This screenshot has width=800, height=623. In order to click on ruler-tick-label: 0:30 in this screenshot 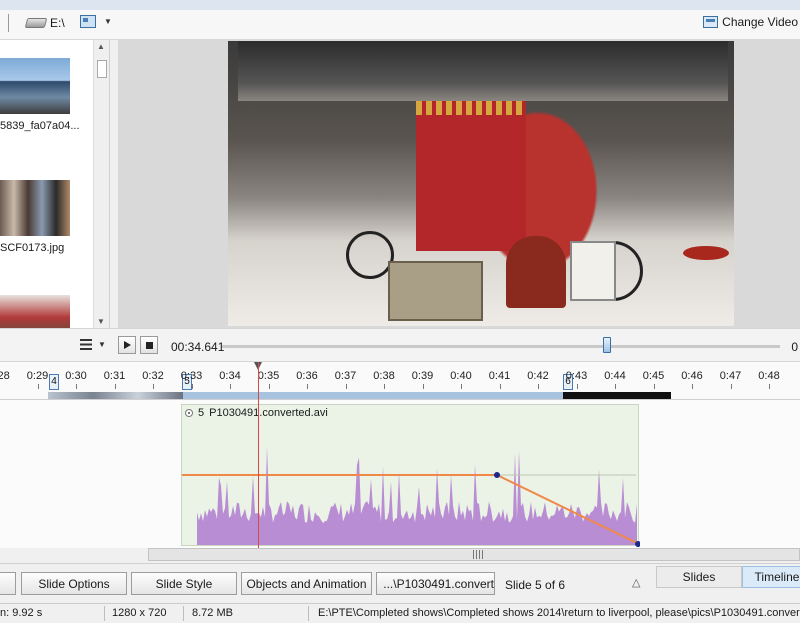, I will do `click(76, 376)`.